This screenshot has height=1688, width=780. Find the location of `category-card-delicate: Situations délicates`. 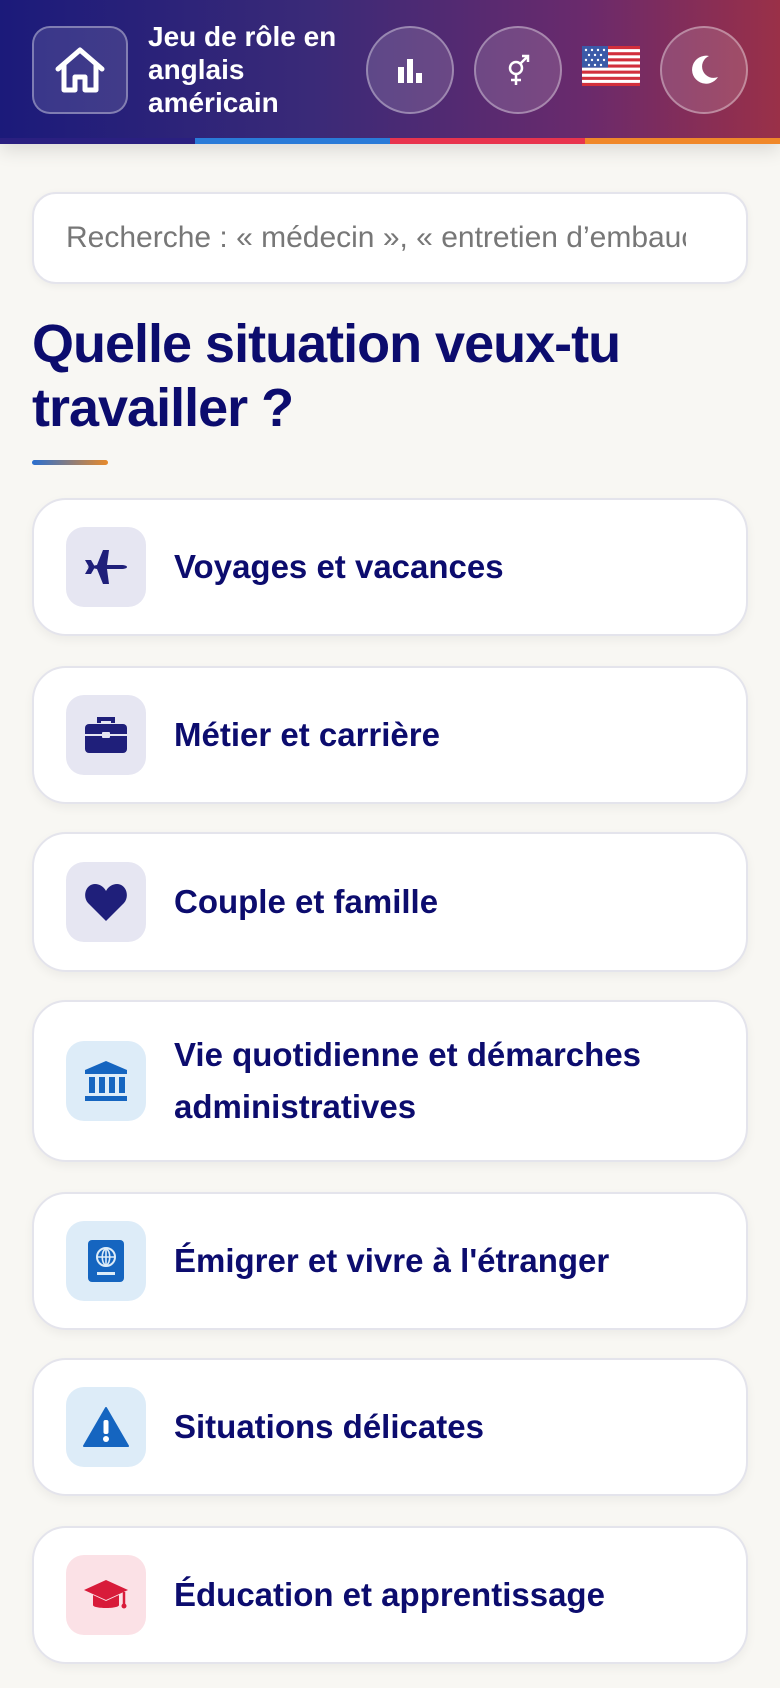

category-card-delicate: Situations délicates is located at coordinates (390, 1427).